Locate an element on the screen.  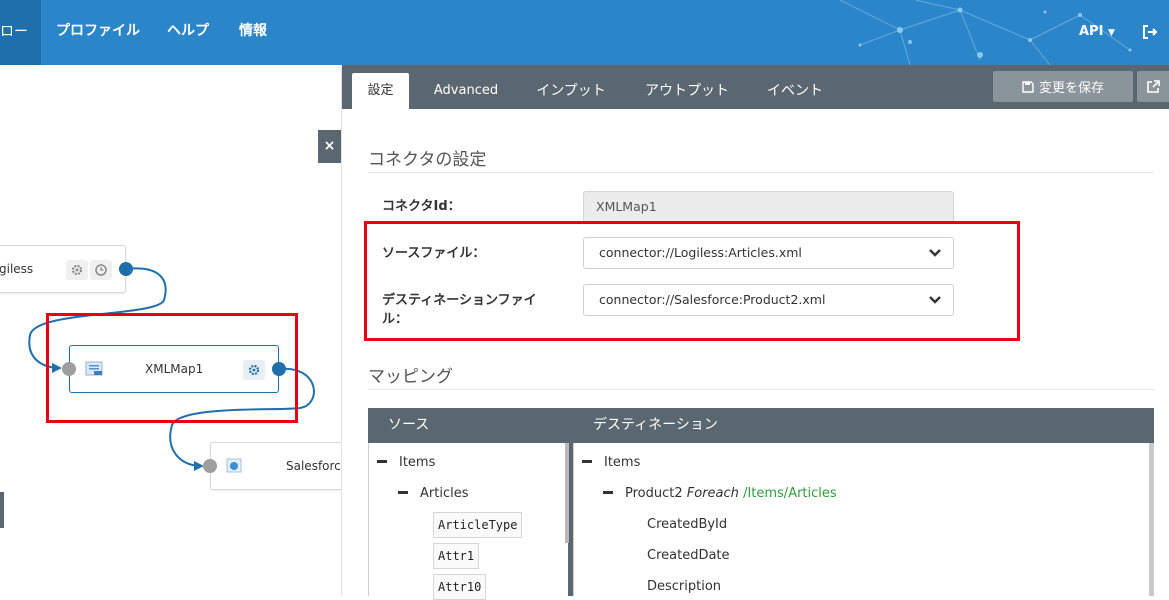
settings-tabbar: 設定 Advanced インプット アウトプット イベント 変更を保存 is located at coordinates (755, 87).